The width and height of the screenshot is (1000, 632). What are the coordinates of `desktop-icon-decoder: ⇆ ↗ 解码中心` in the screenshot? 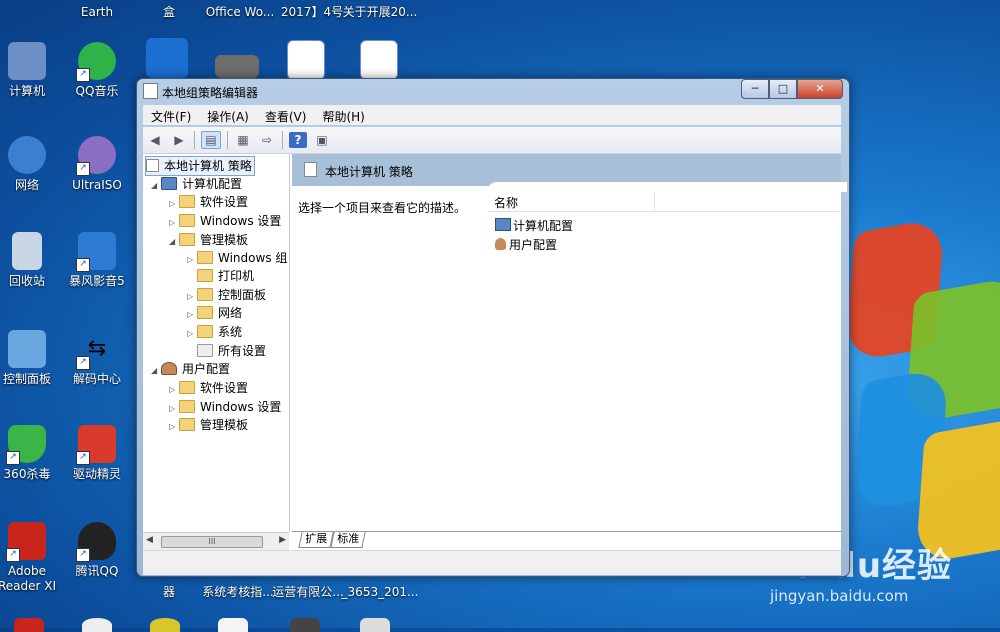 It's located at (97, 358).